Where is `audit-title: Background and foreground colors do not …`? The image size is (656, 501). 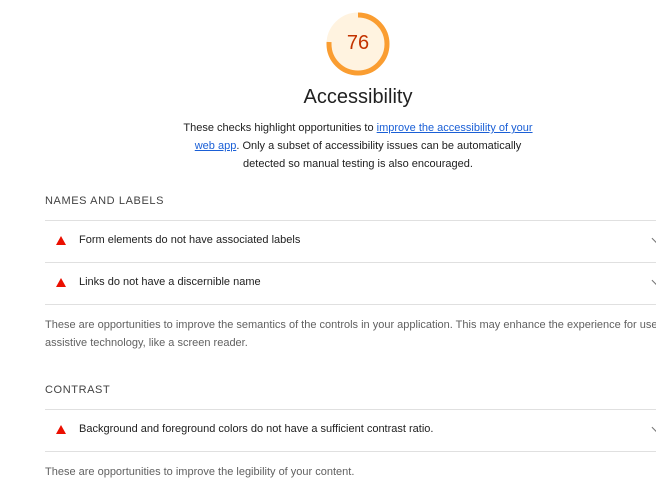
audit-title: Background and foreground colors do not … is located at coordinates (256, 429).